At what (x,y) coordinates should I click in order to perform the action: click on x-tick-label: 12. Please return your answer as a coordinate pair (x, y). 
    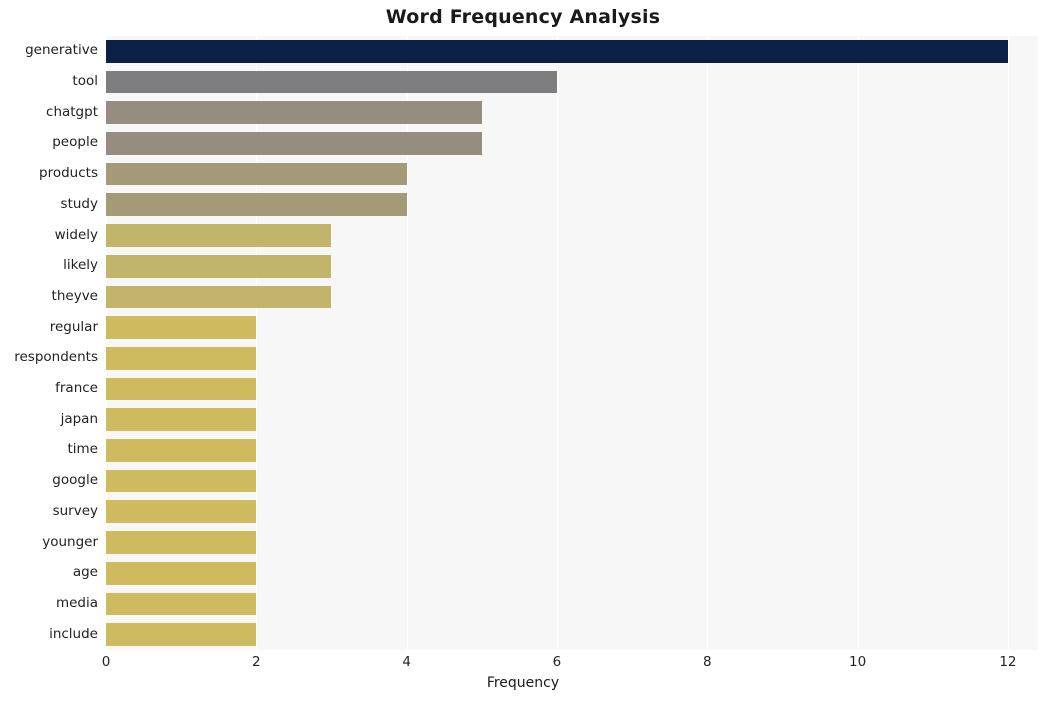
    Looking at the image, I should click on (1008, 662).